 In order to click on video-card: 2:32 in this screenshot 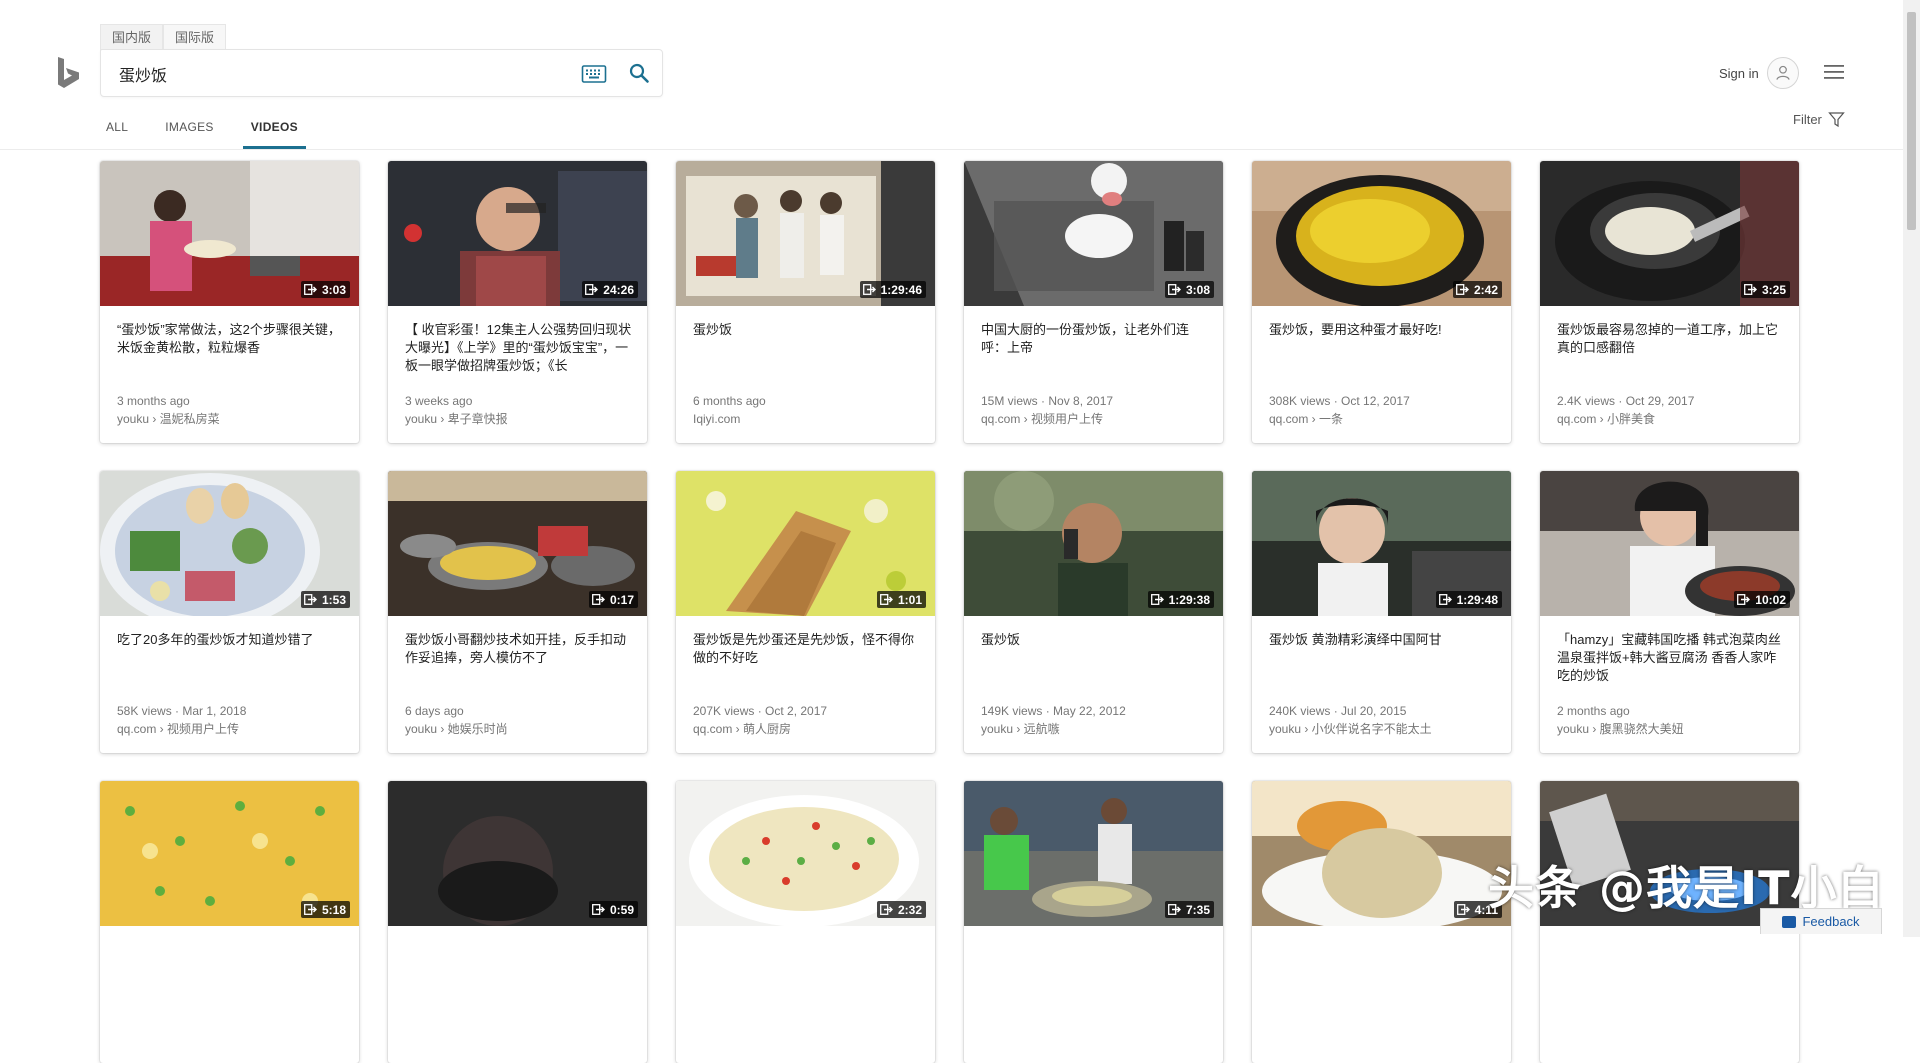, I will do `click(805, 922)`.